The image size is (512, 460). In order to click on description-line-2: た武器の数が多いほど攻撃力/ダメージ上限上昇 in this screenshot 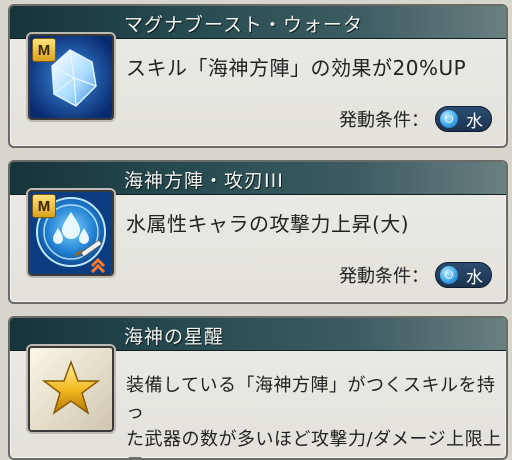, I will do `click(314, 443)`.